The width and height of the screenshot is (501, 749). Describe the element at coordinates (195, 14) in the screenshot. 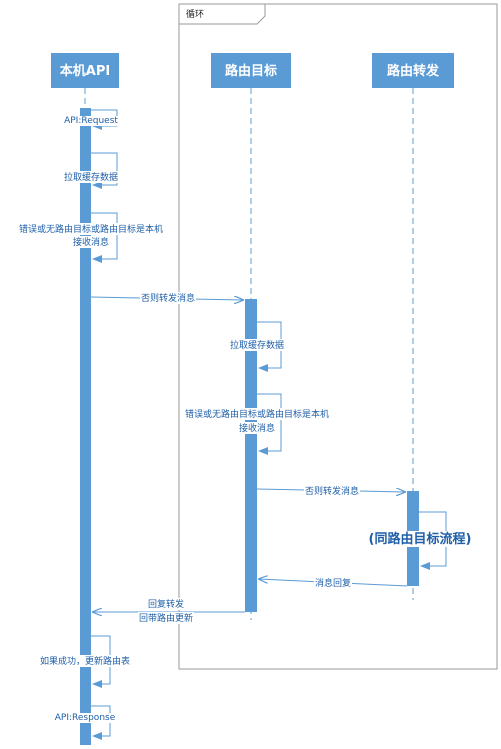

I see `loop-frame-title: 循环` at that location.